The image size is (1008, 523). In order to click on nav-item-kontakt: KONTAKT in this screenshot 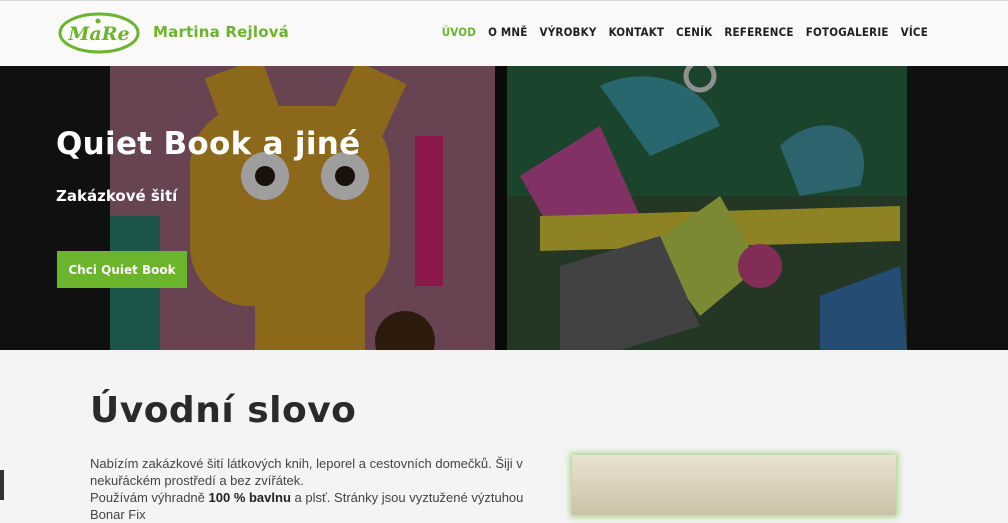, I will do `click(637, 32)`.